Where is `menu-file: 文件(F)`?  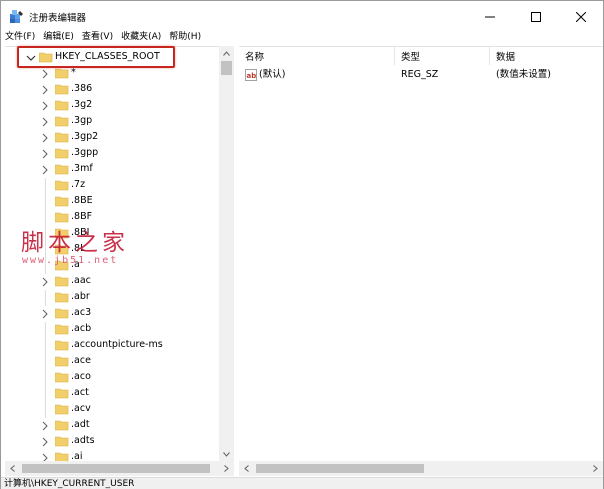 menu-file: 文件(F) is located at coordinates (20, 37).